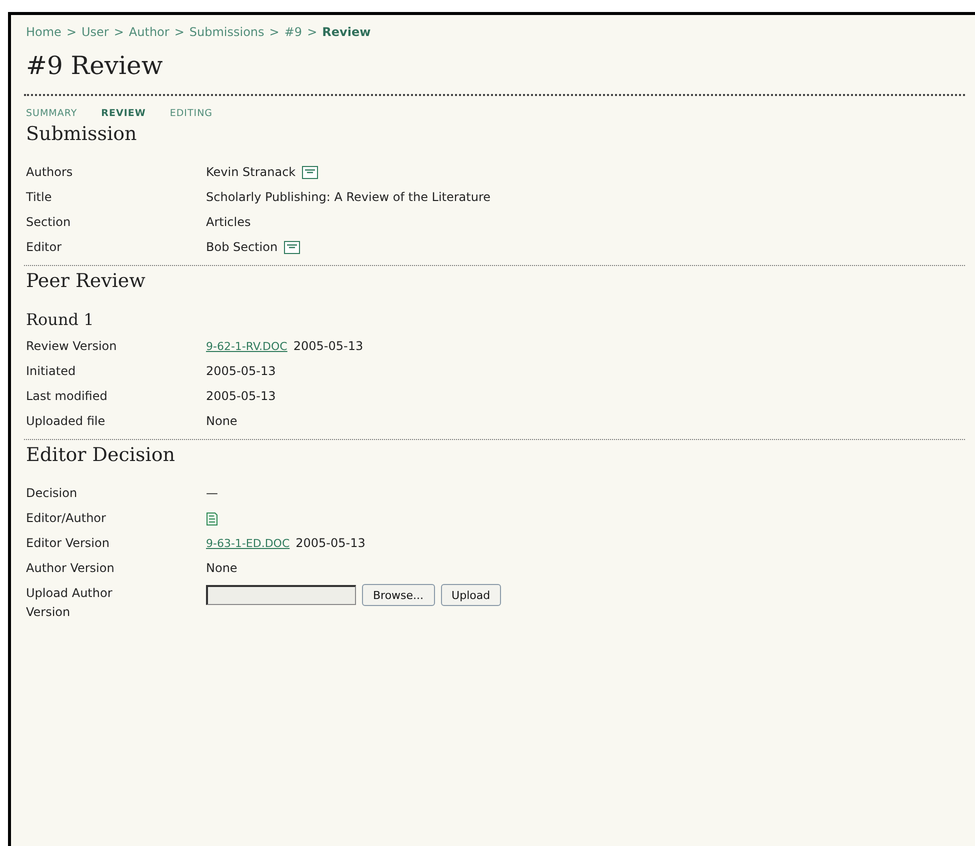 The image size is (975, 846). I want to click on field-label: Section, so click(49, 222).